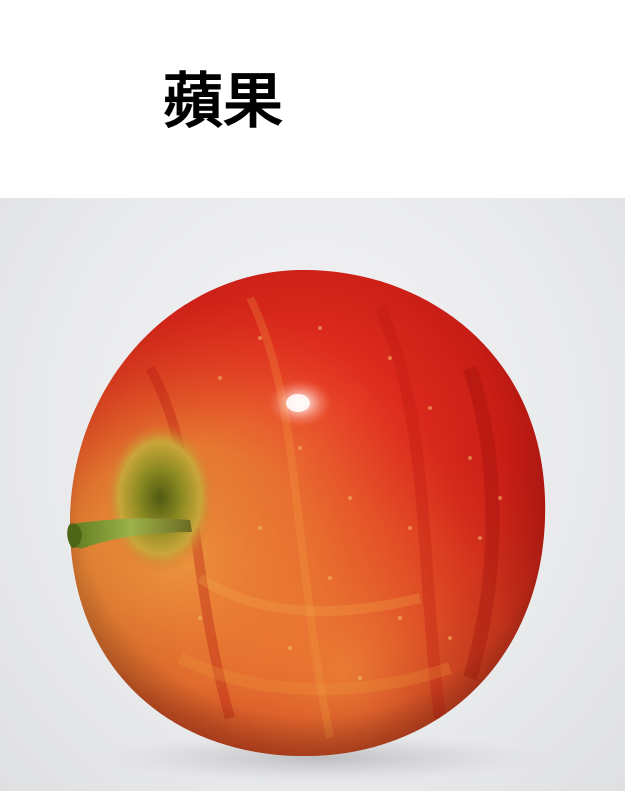  I want to click on page-title: 蘋果, so click(223, 102).